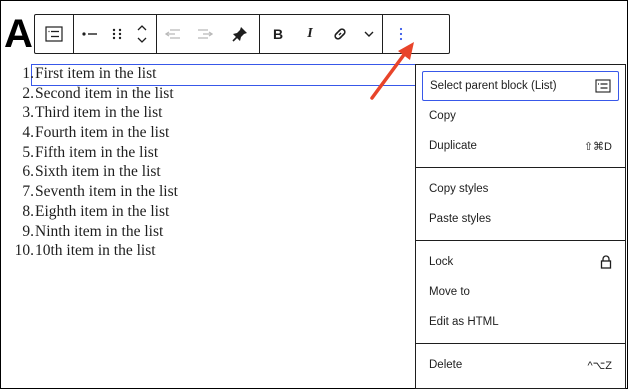 The image size is (628, 389). I want to click on list-item-text: Seventh item in the list, so click(106, 192).